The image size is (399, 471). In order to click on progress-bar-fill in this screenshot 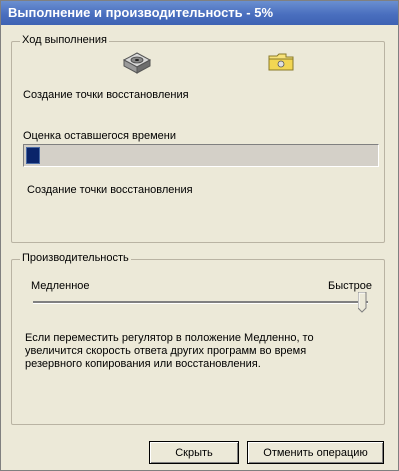, I will do `click(33, 155)`.